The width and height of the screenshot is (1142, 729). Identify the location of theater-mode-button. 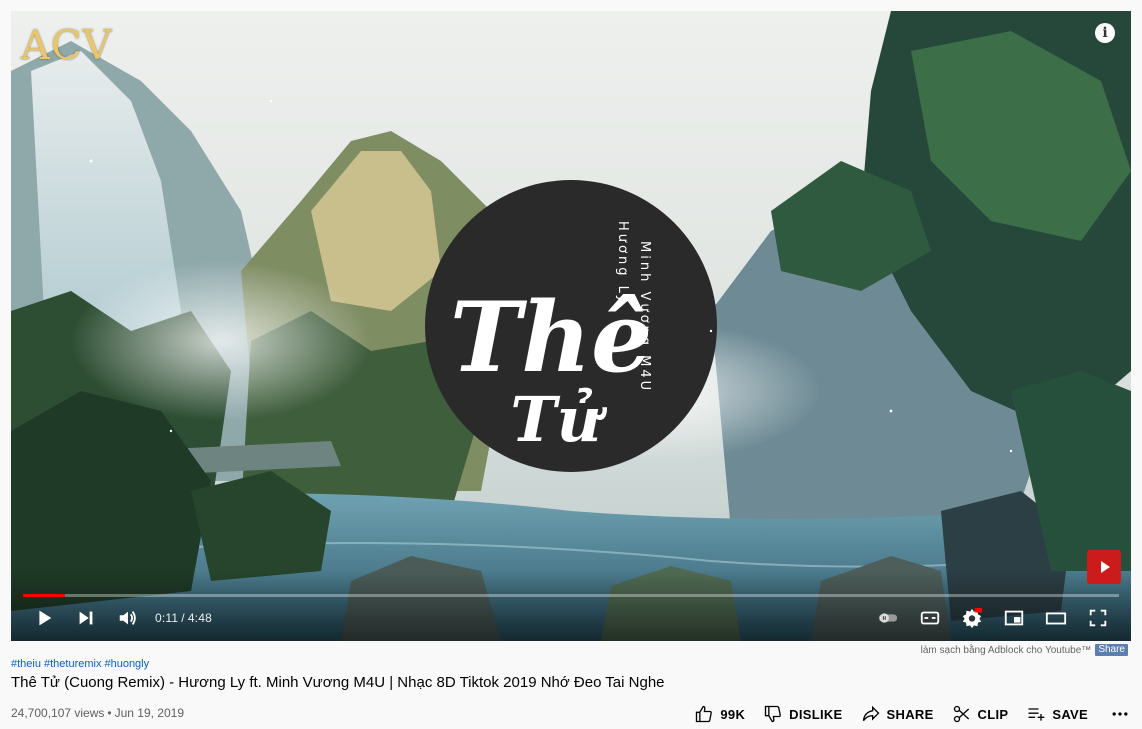
(1056, 618).